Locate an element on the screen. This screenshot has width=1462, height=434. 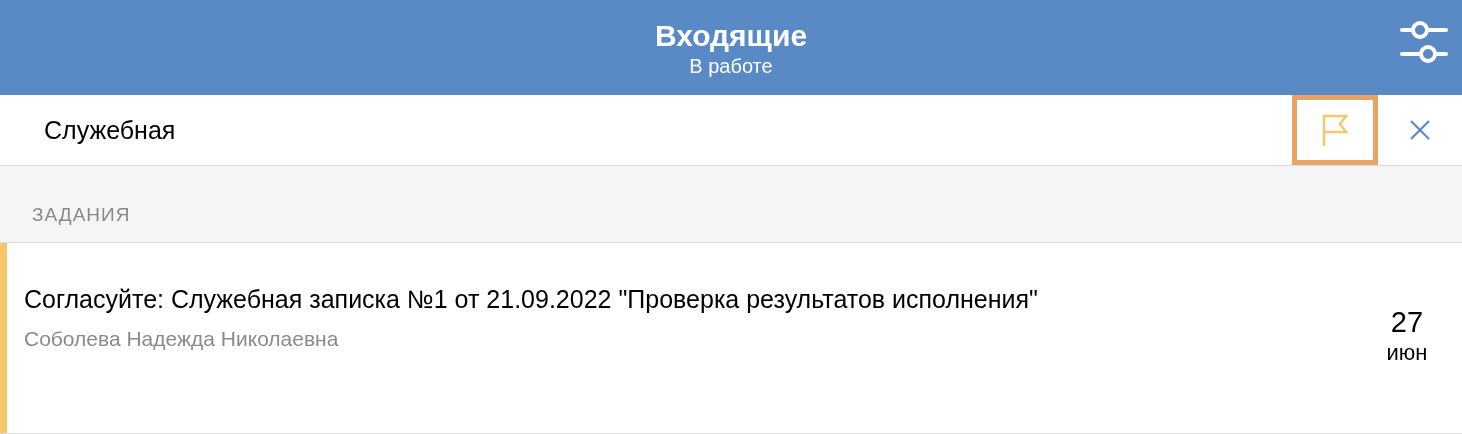
window-title: Входящие is located at coordinates (731, 35).